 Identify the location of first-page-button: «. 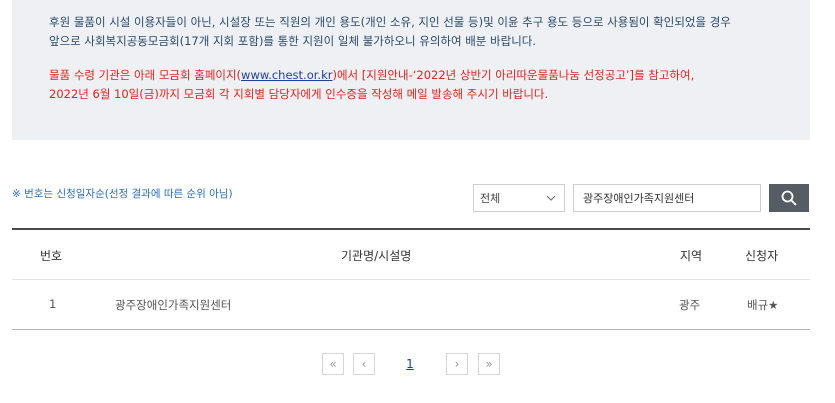
(333, 364).